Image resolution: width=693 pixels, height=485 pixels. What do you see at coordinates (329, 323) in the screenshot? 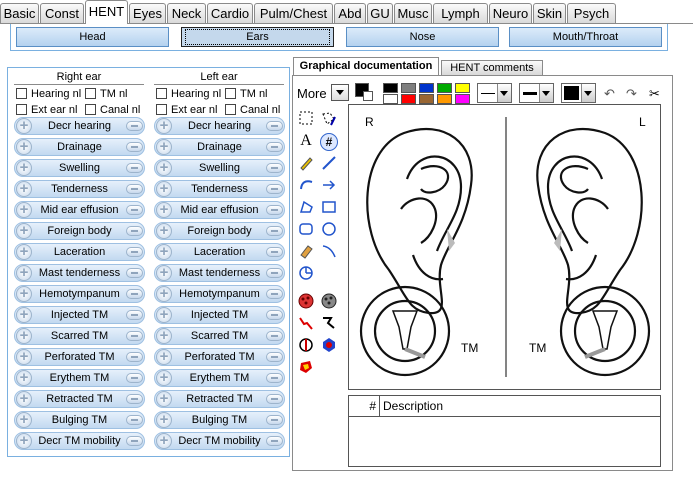
I see `zigzag-stamp-icon` at bounding box center [329, 323].